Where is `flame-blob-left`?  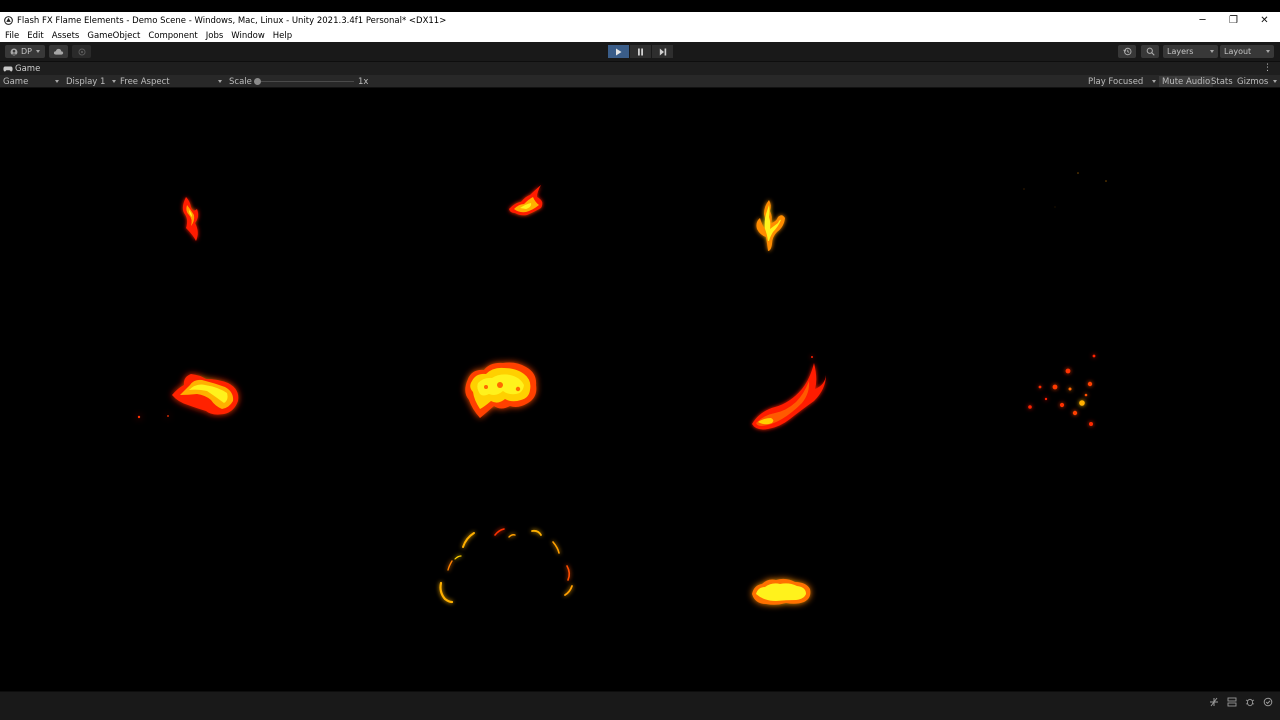
flame-blob-left is located at coordinates (188, 396).